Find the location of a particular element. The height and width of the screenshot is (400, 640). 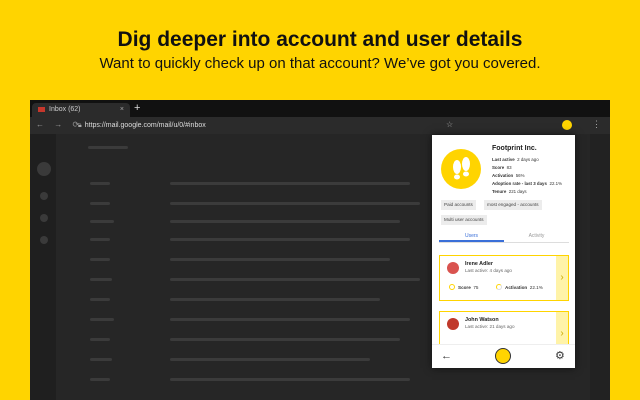

tab-bar: Inbox (62) × + is located at coordinates (320, 108).